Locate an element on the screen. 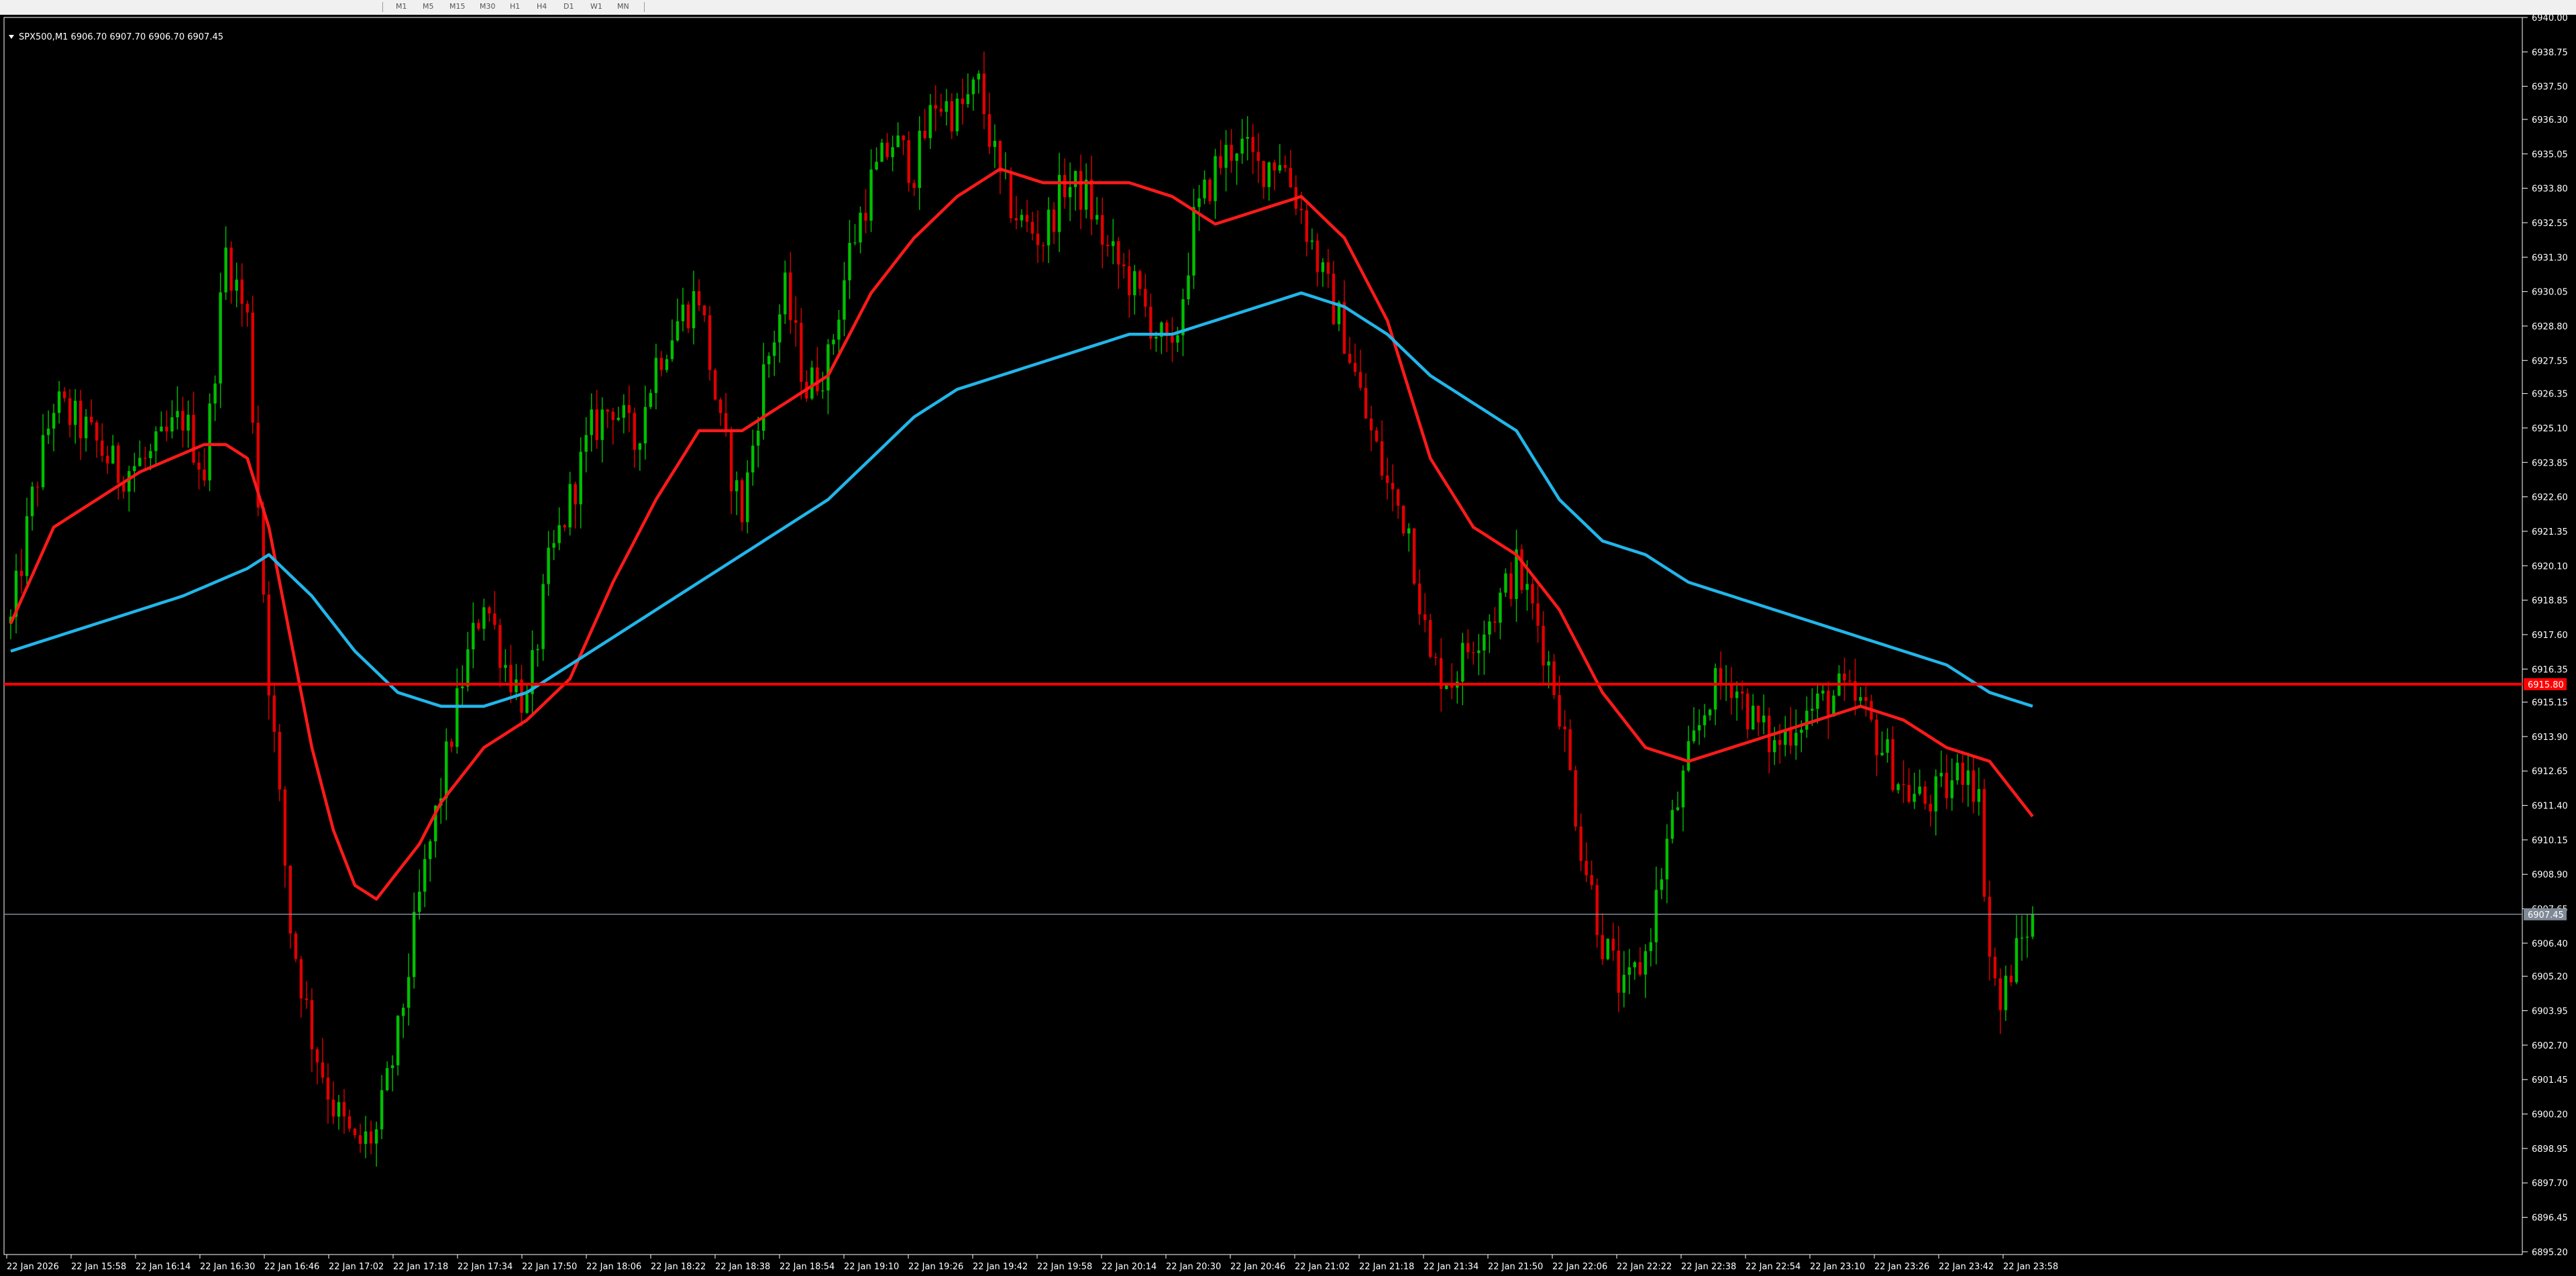 The height and width of the screenshot is (1276, 2576). bid-price-tag-label: 6907.45 is located at coordinates (2546, 915).